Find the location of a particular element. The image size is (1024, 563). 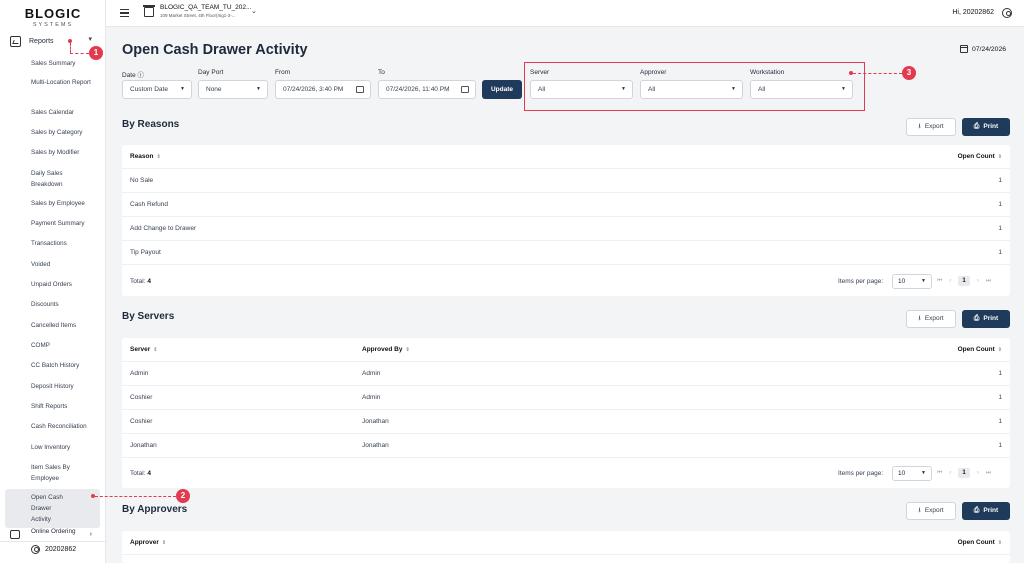

sidebar-item-shift-reports: Shift Reports is located at coordinates (66, 406).